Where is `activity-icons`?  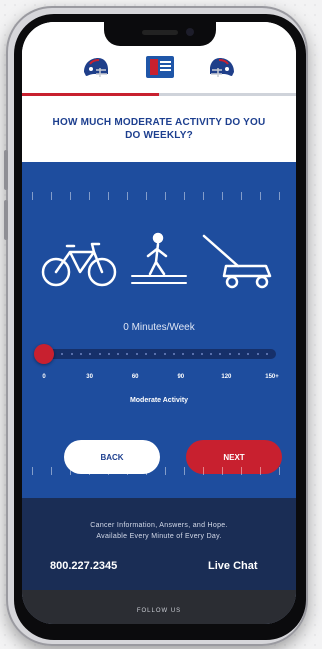
activity-icons is located at coordinates (156, 260).